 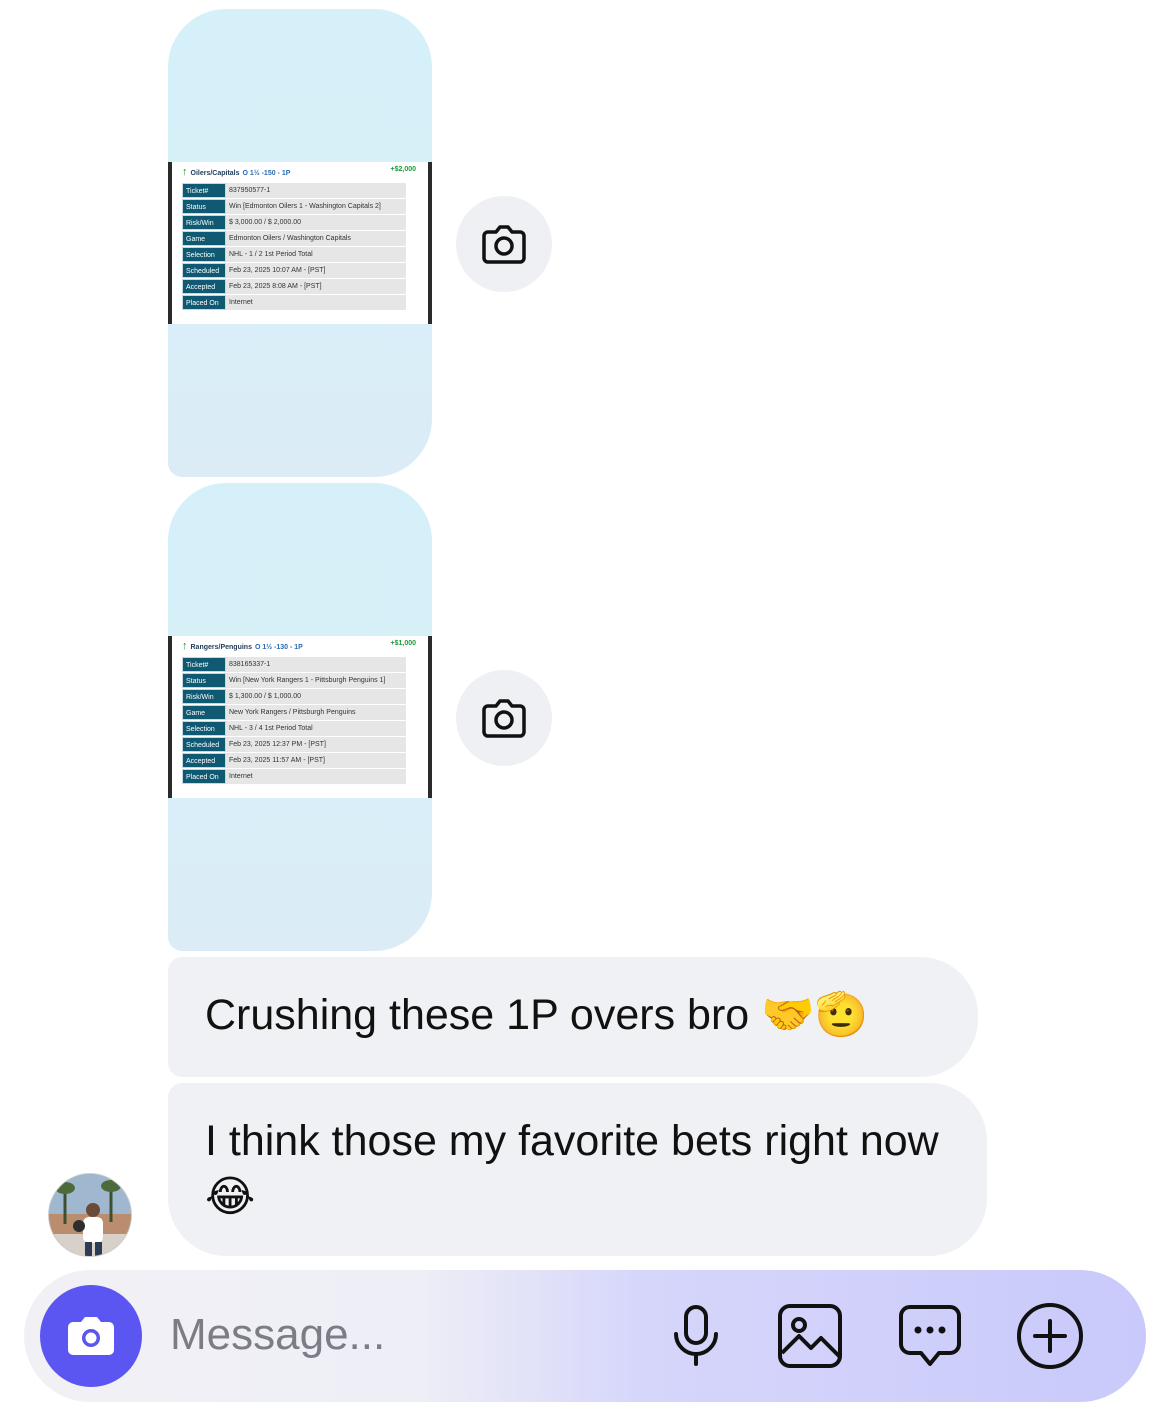 I want to click on ticket-line: O 1½ -130 - 1P, so click(x=278, y=647).